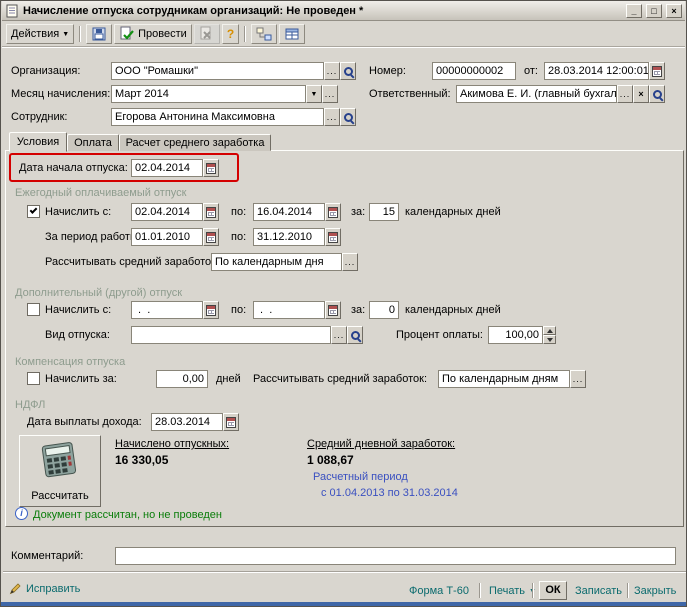  What do you see at coordinates (343, 604) in the screenshot?
I see `window-bottom-edge` at bounding box center [343, 604].